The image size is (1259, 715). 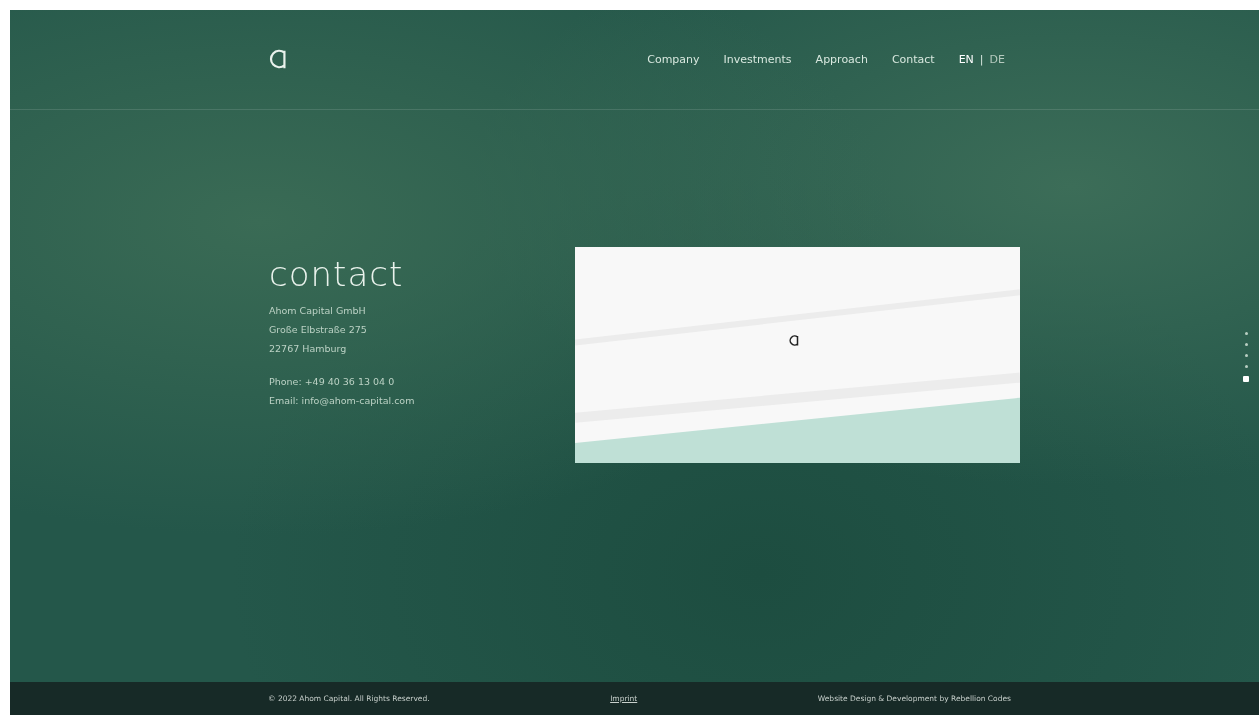 What do you see at coordinates (308, 349) in the screenshot?
I see `address-line: 22767 Hamburg` at bounding box center [308, 349].